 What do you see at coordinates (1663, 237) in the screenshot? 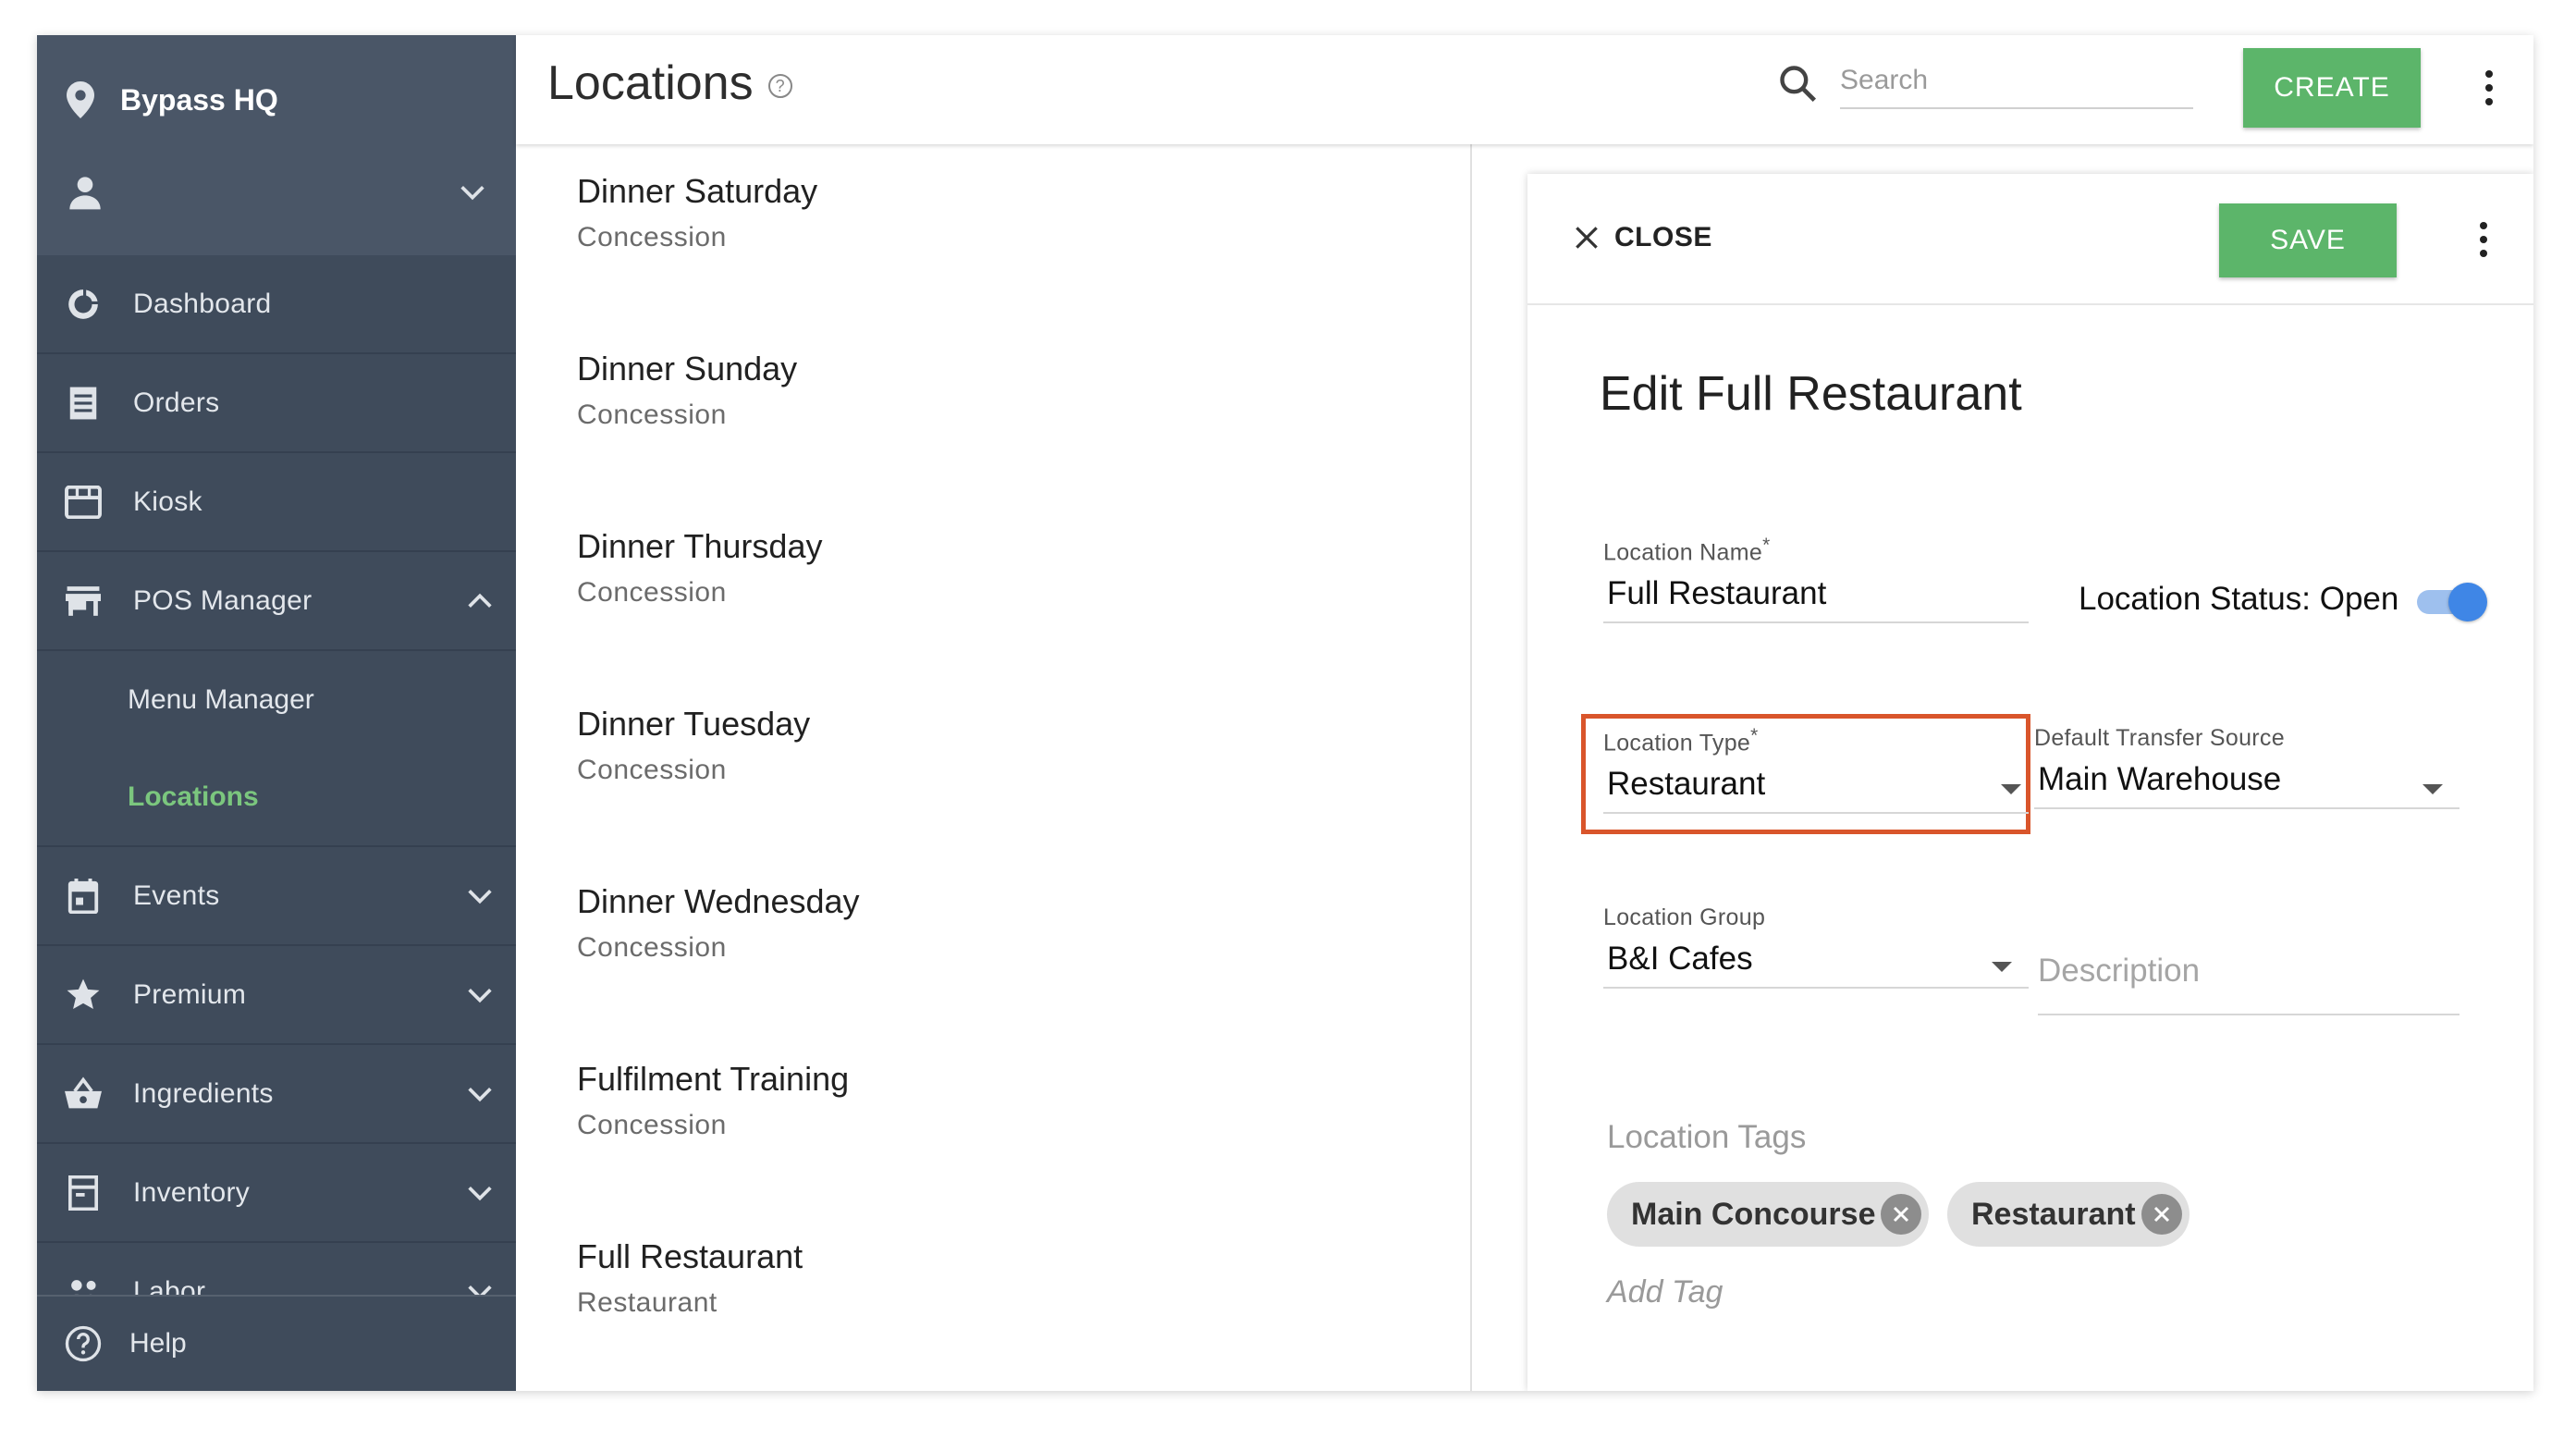
I see `close-label: CLOSE` at bounding box center [1663, 237].